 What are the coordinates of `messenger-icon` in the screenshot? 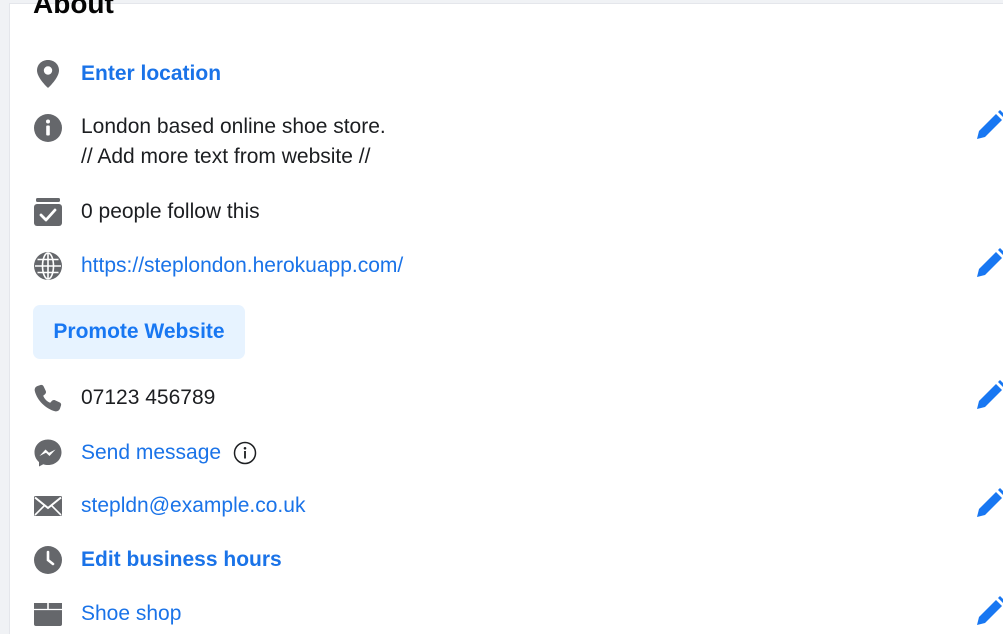 It's located at (48, 453).